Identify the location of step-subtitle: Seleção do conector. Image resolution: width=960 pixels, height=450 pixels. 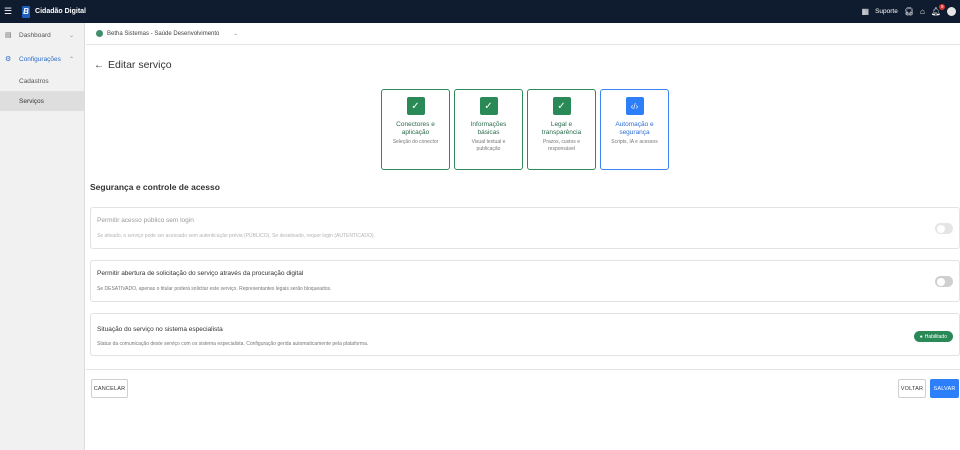
(415, 142).